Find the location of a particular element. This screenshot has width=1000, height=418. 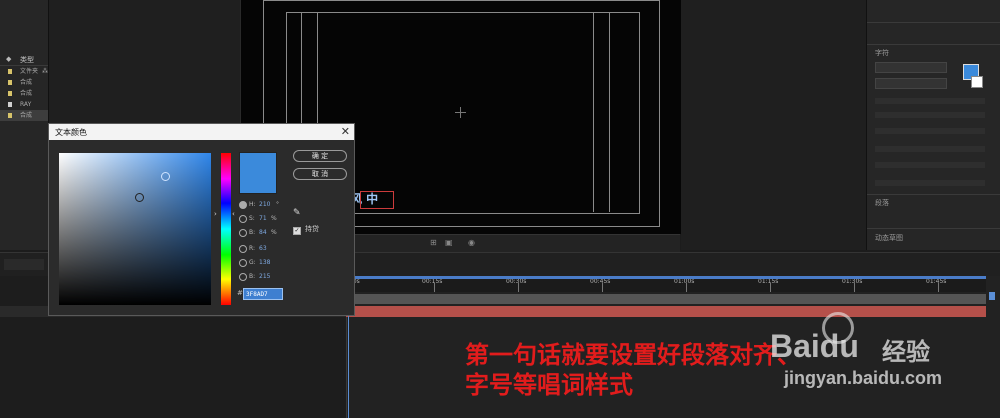

dialog-title-bar: 文本颜色 ✕ is located at coordinates (201, 132).